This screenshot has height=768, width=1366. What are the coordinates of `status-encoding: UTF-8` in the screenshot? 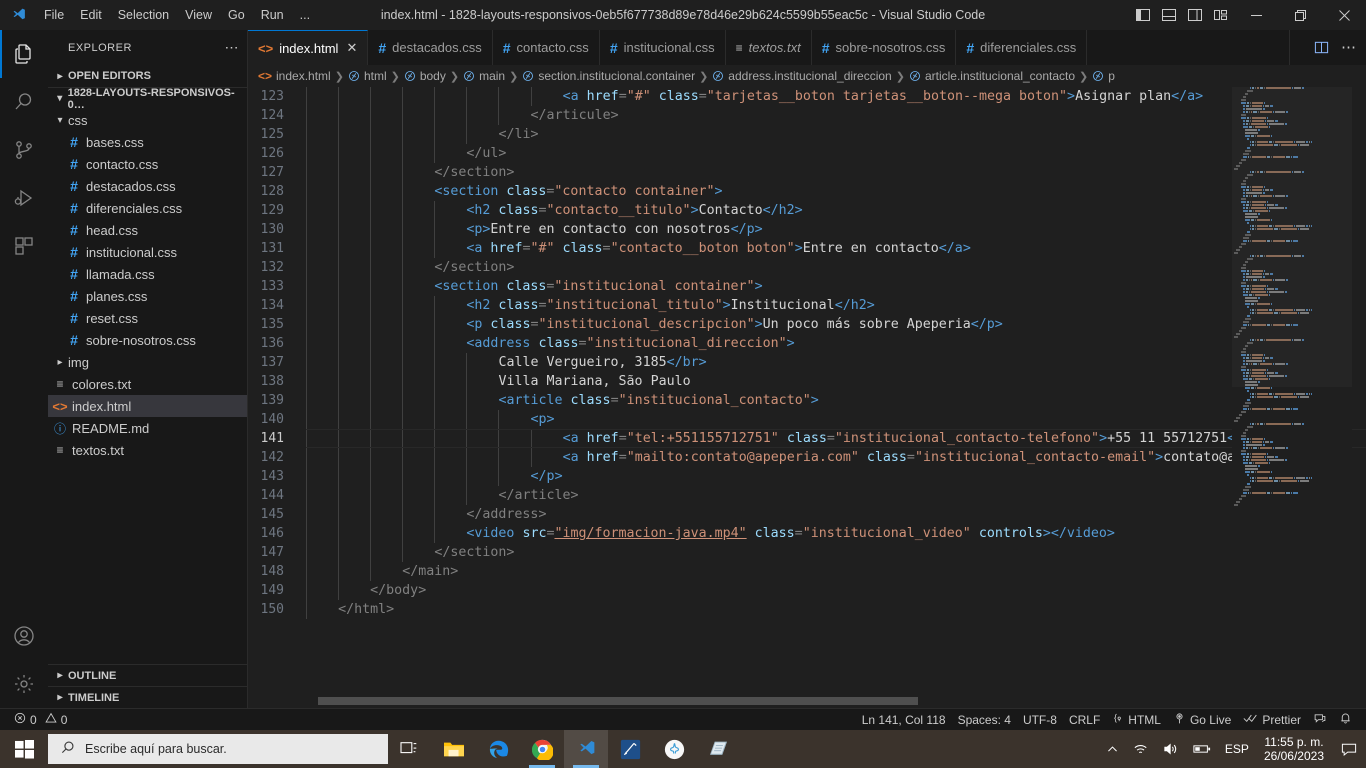 It's located at (1040, 720).